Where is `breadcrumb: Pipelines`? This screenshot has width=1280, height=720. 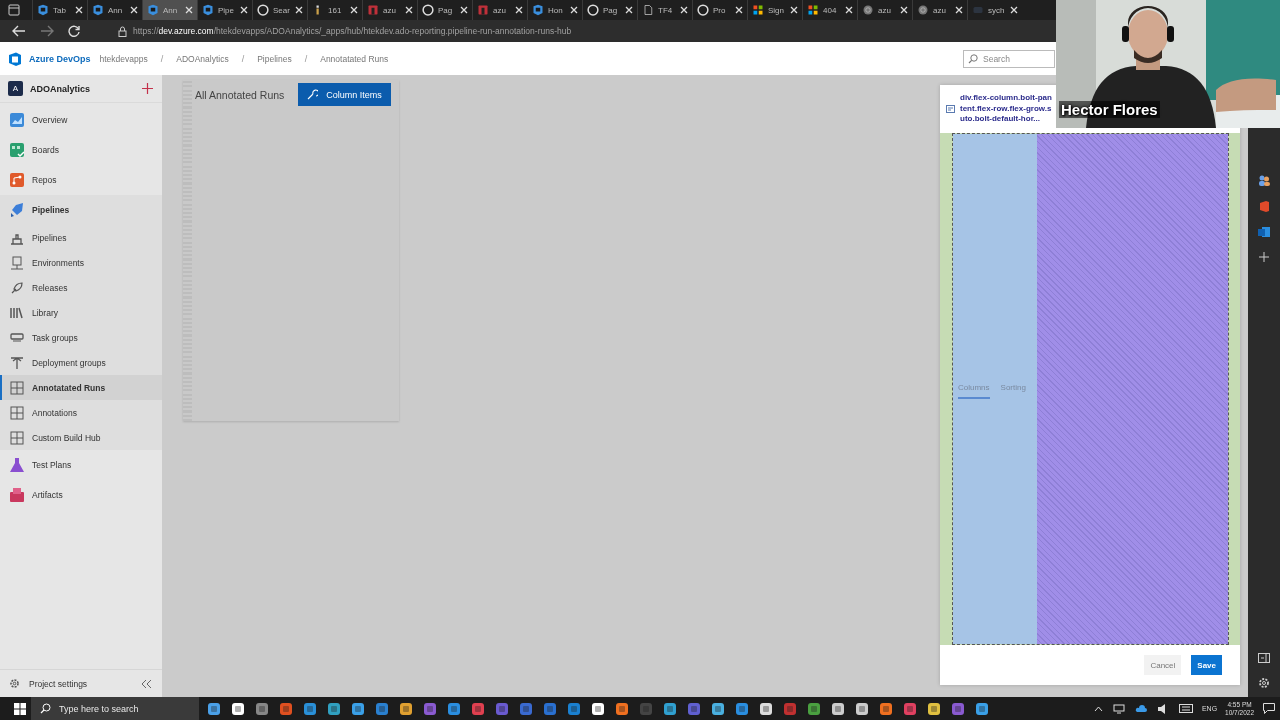
breadcrumb: Pipelines is located at coordinates (274, 58).